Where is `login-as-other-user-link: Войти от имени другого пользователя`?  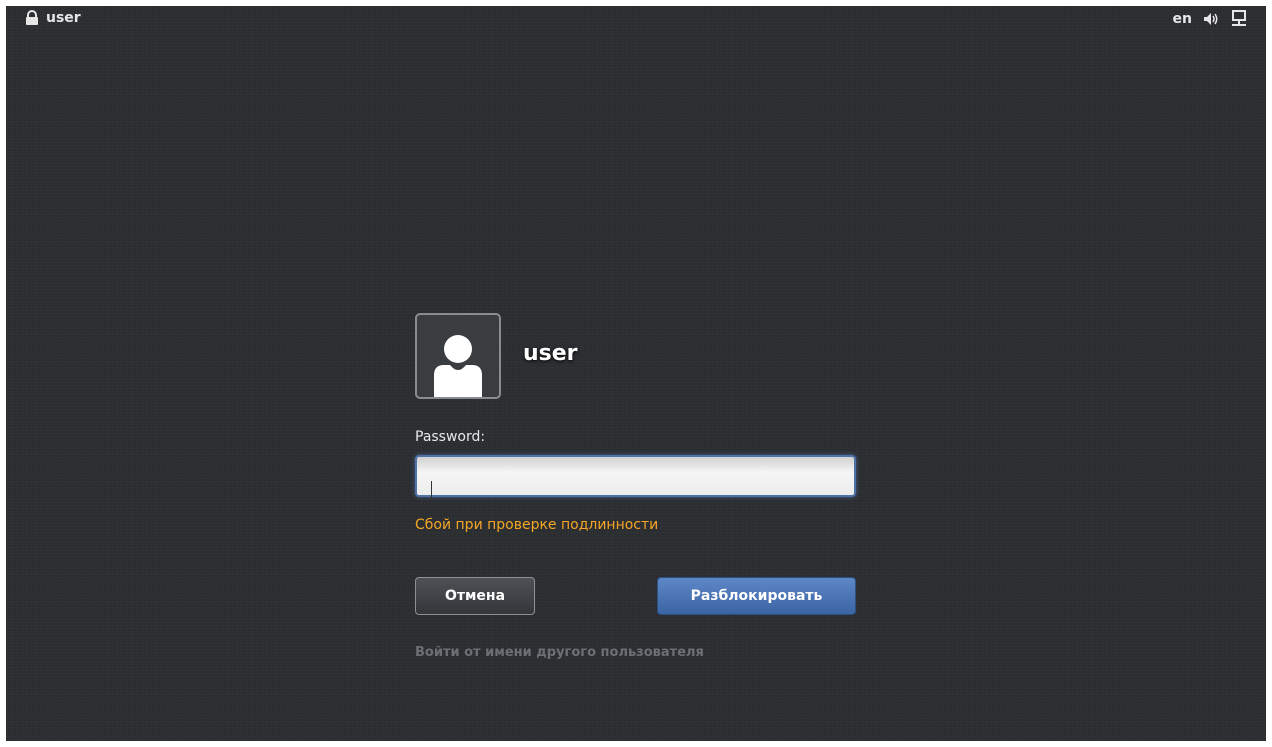 login-as-other-user-link: Войти от имени другого пользователя is located at coordinates (635, 652).